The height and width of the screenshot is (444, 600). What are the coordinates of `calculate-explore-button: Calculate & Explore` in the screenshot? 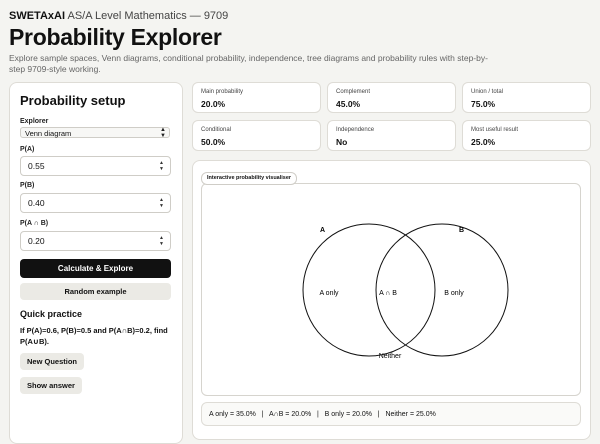 It's located at (95, 268).